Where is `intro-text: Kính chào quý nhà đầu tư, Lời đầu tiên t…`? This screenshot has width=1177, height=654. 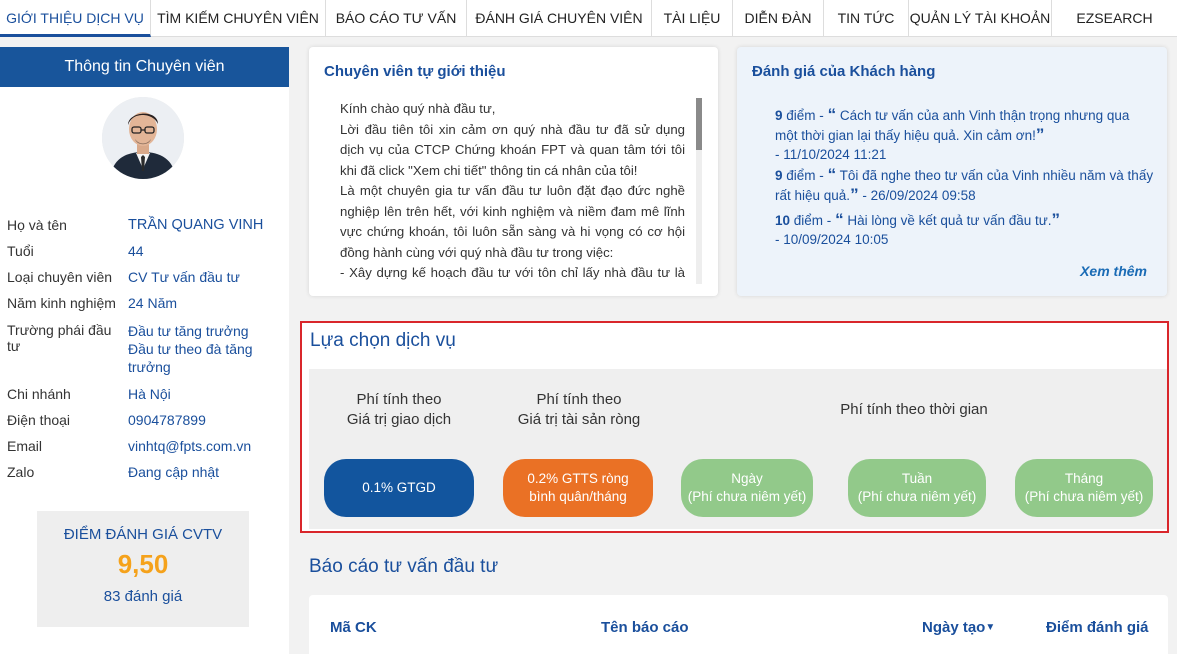 intro-text: Kính chào quý nhà đầu tư, Lời đầu tiên t… is located at coordinates (512, 192).